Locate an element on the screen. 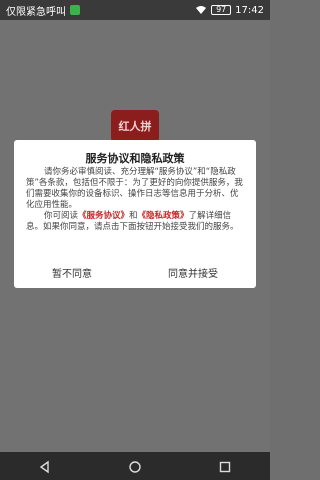 Image resolution: width=320 pixels, height=480 pixels. battery-icon: 97 is located at coordinates (221, 10).